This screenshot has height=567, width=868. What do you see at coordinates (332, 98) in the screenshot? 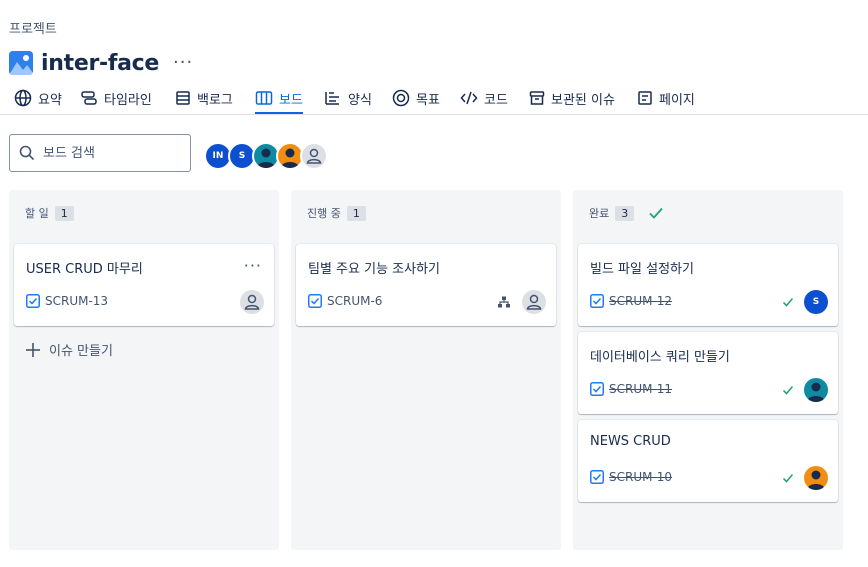
I see `form-icon` at bounding box center [332, 98].